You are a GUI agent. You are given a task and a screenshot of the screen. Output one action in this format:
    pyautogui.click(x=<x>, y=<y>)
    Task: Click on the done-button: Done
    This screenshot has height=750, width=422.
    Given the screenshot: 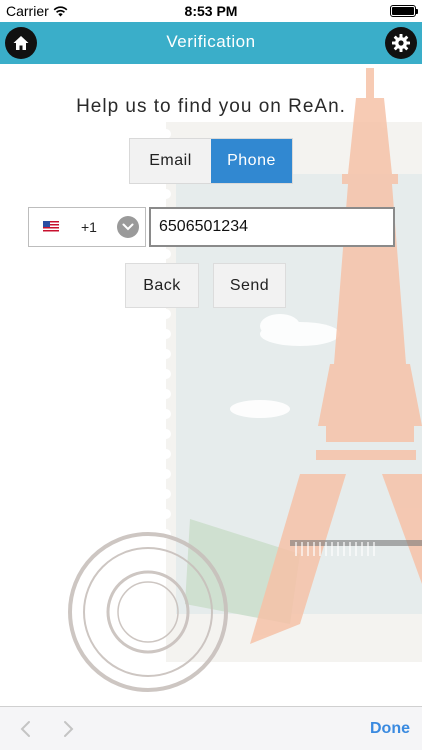 What is the action you would take?
    pyautogui.click(x=390, y=729)
    